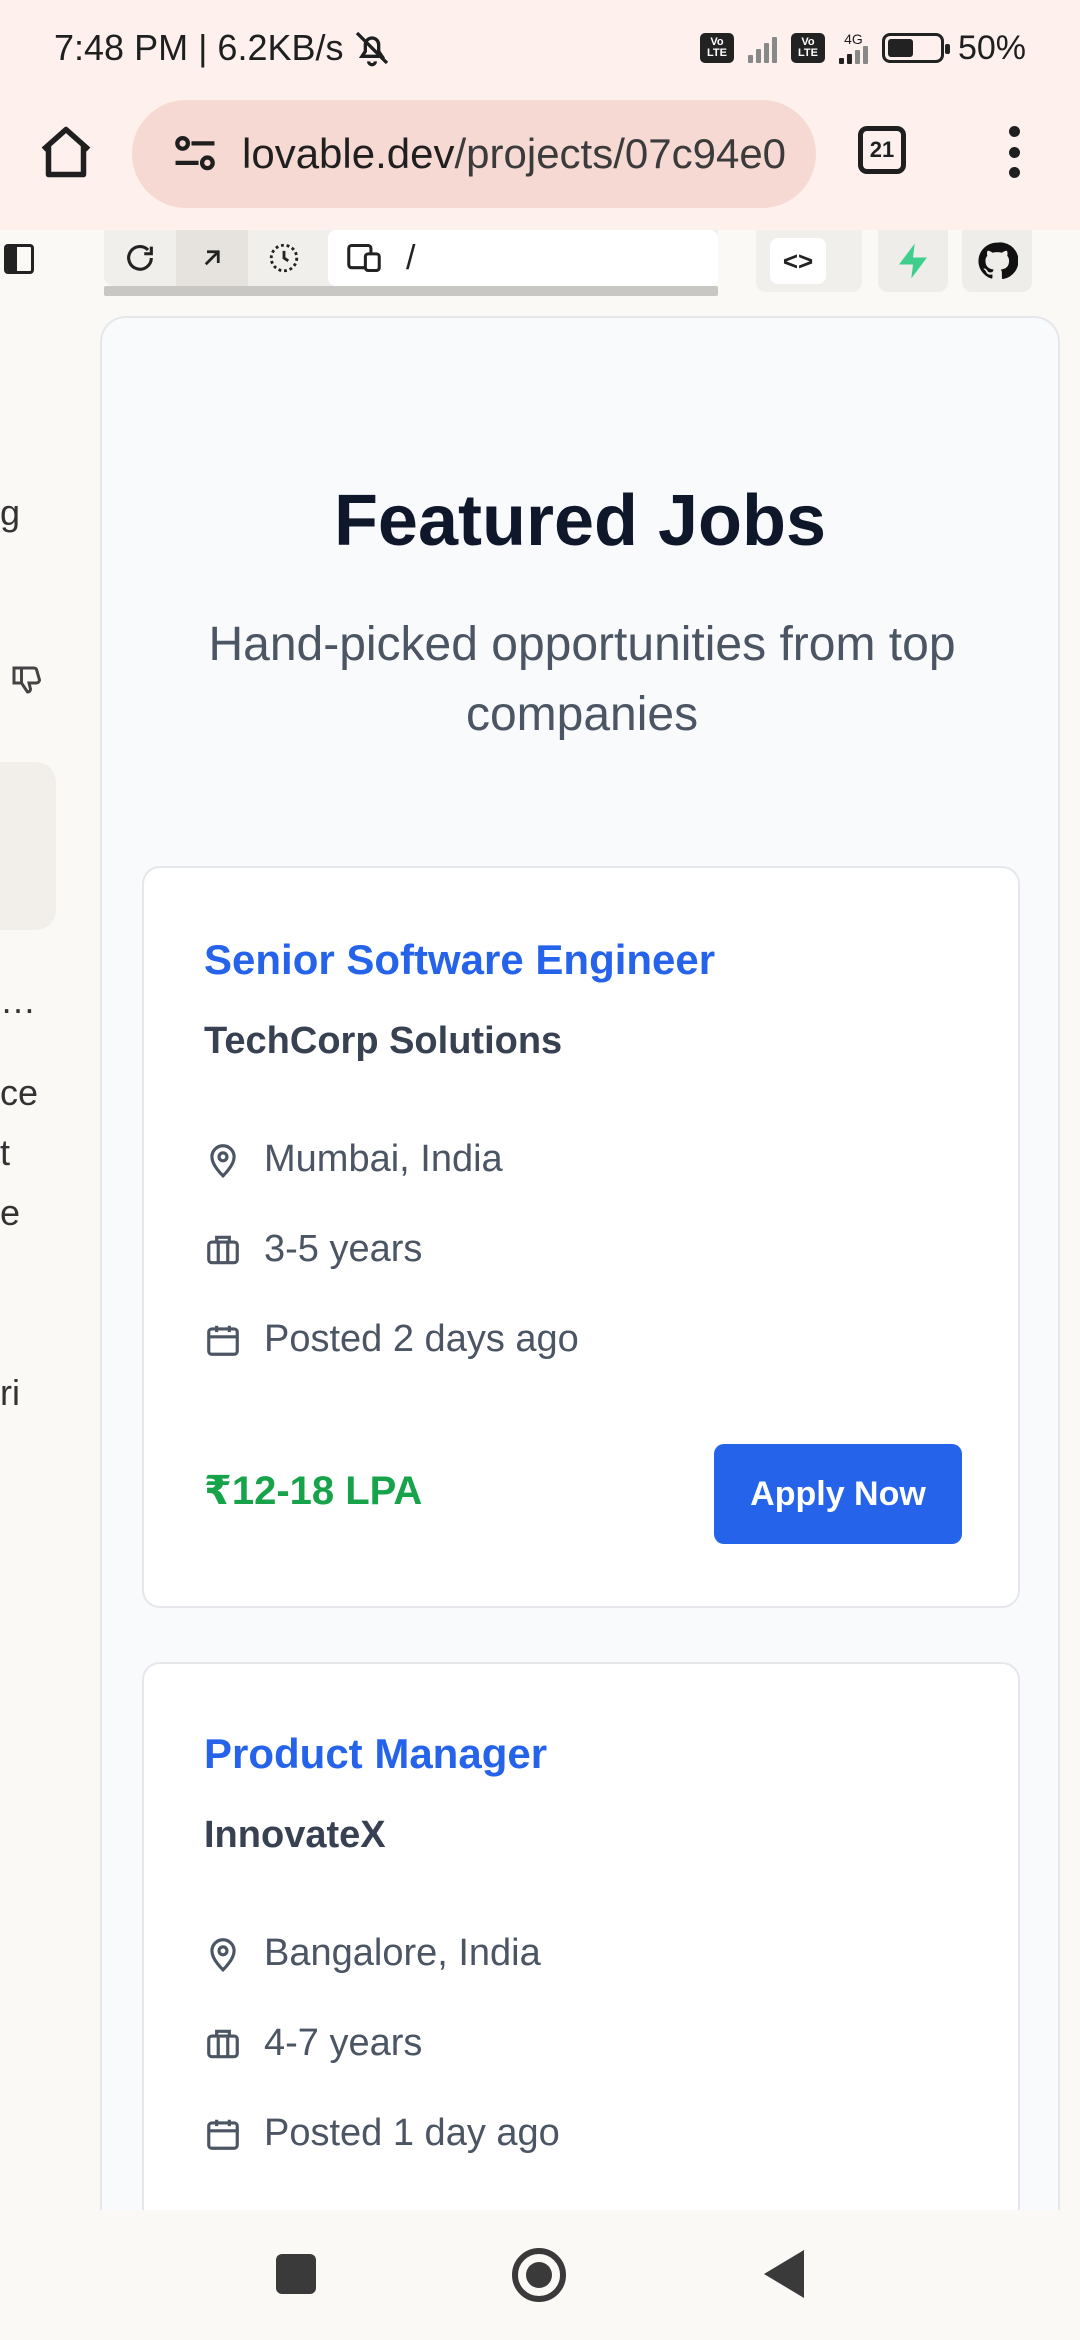 This screenshot has width=1080, height=2340. What do you see at coordinates (784, 2274) in the screenshot?
I see `back-button` at bounding box center [784, 2274].